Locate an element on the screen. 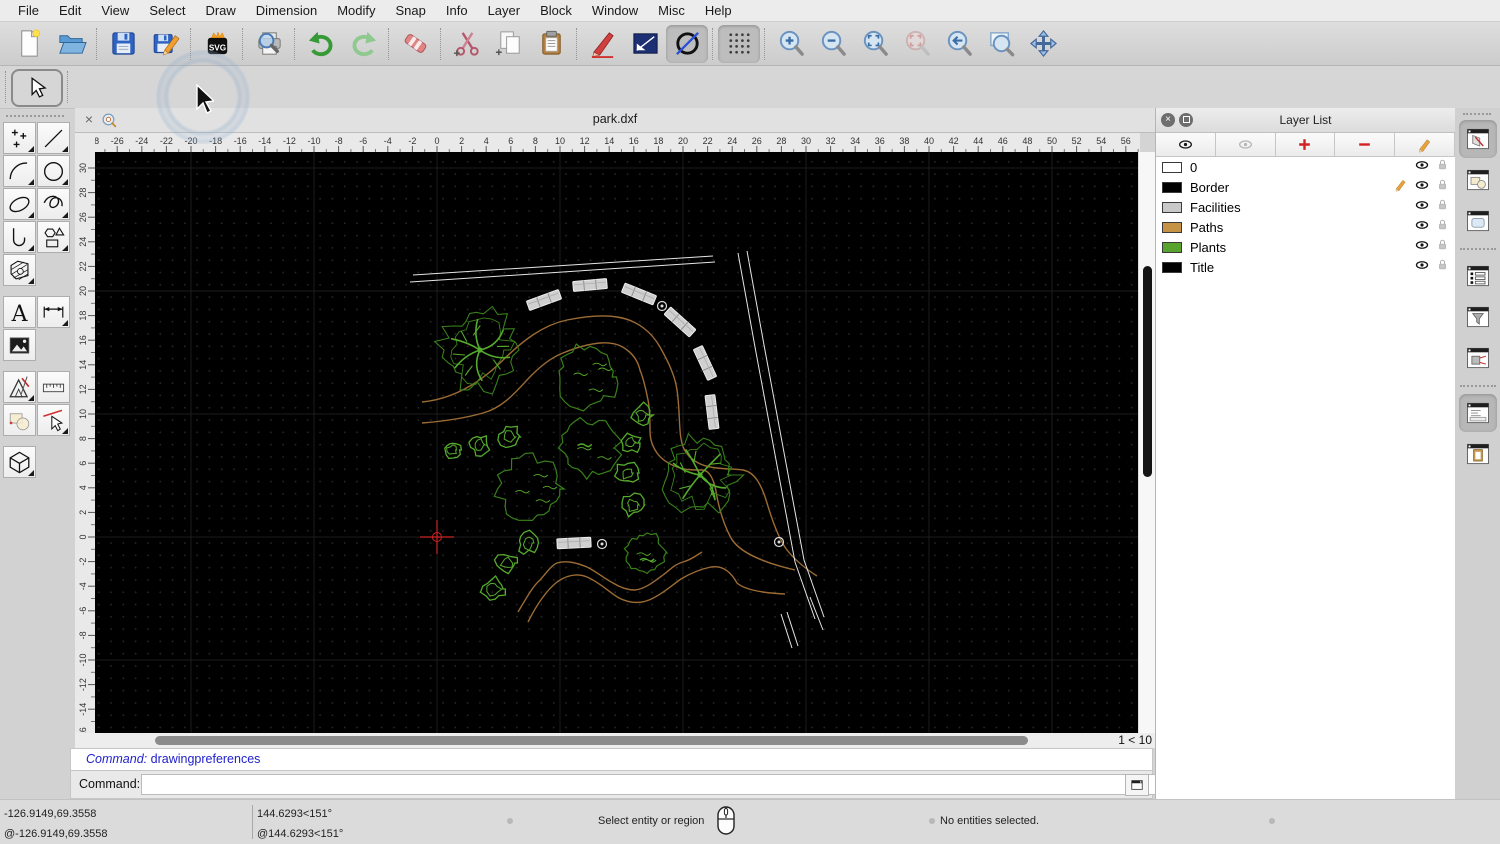  shape-tools-button is located at coordinates (53, 237).